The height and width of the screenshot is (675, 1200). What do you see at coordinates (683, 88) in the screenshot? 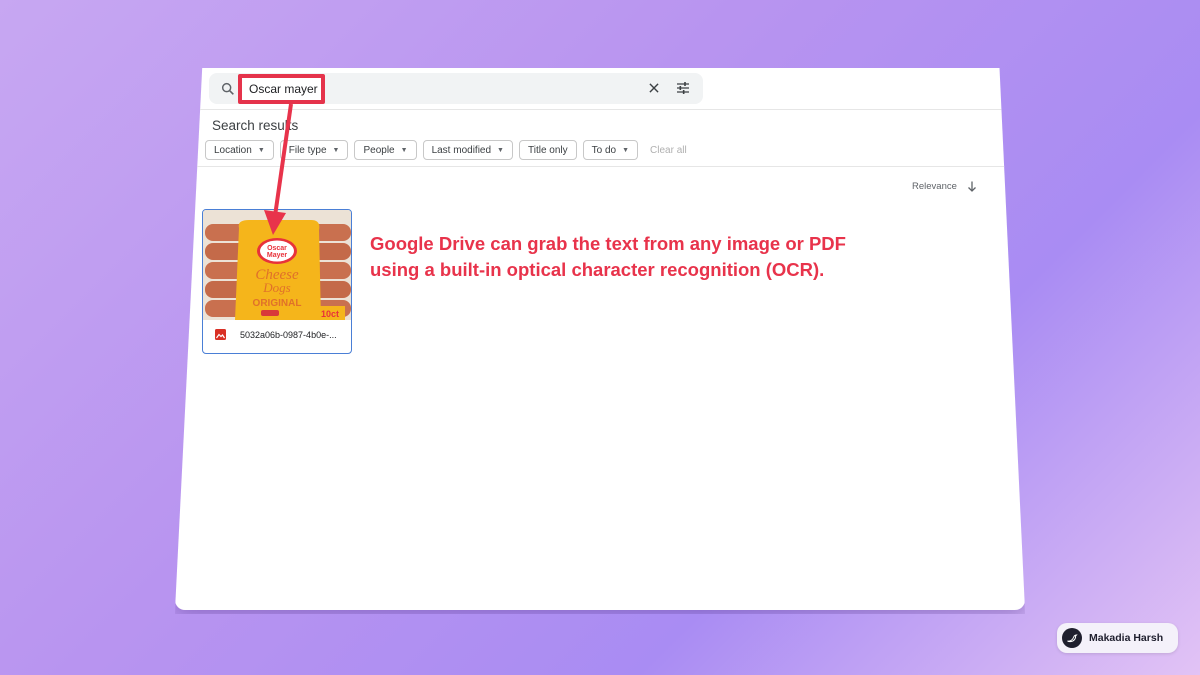
I see `search-options-icon` at bounding box center [683, 88].